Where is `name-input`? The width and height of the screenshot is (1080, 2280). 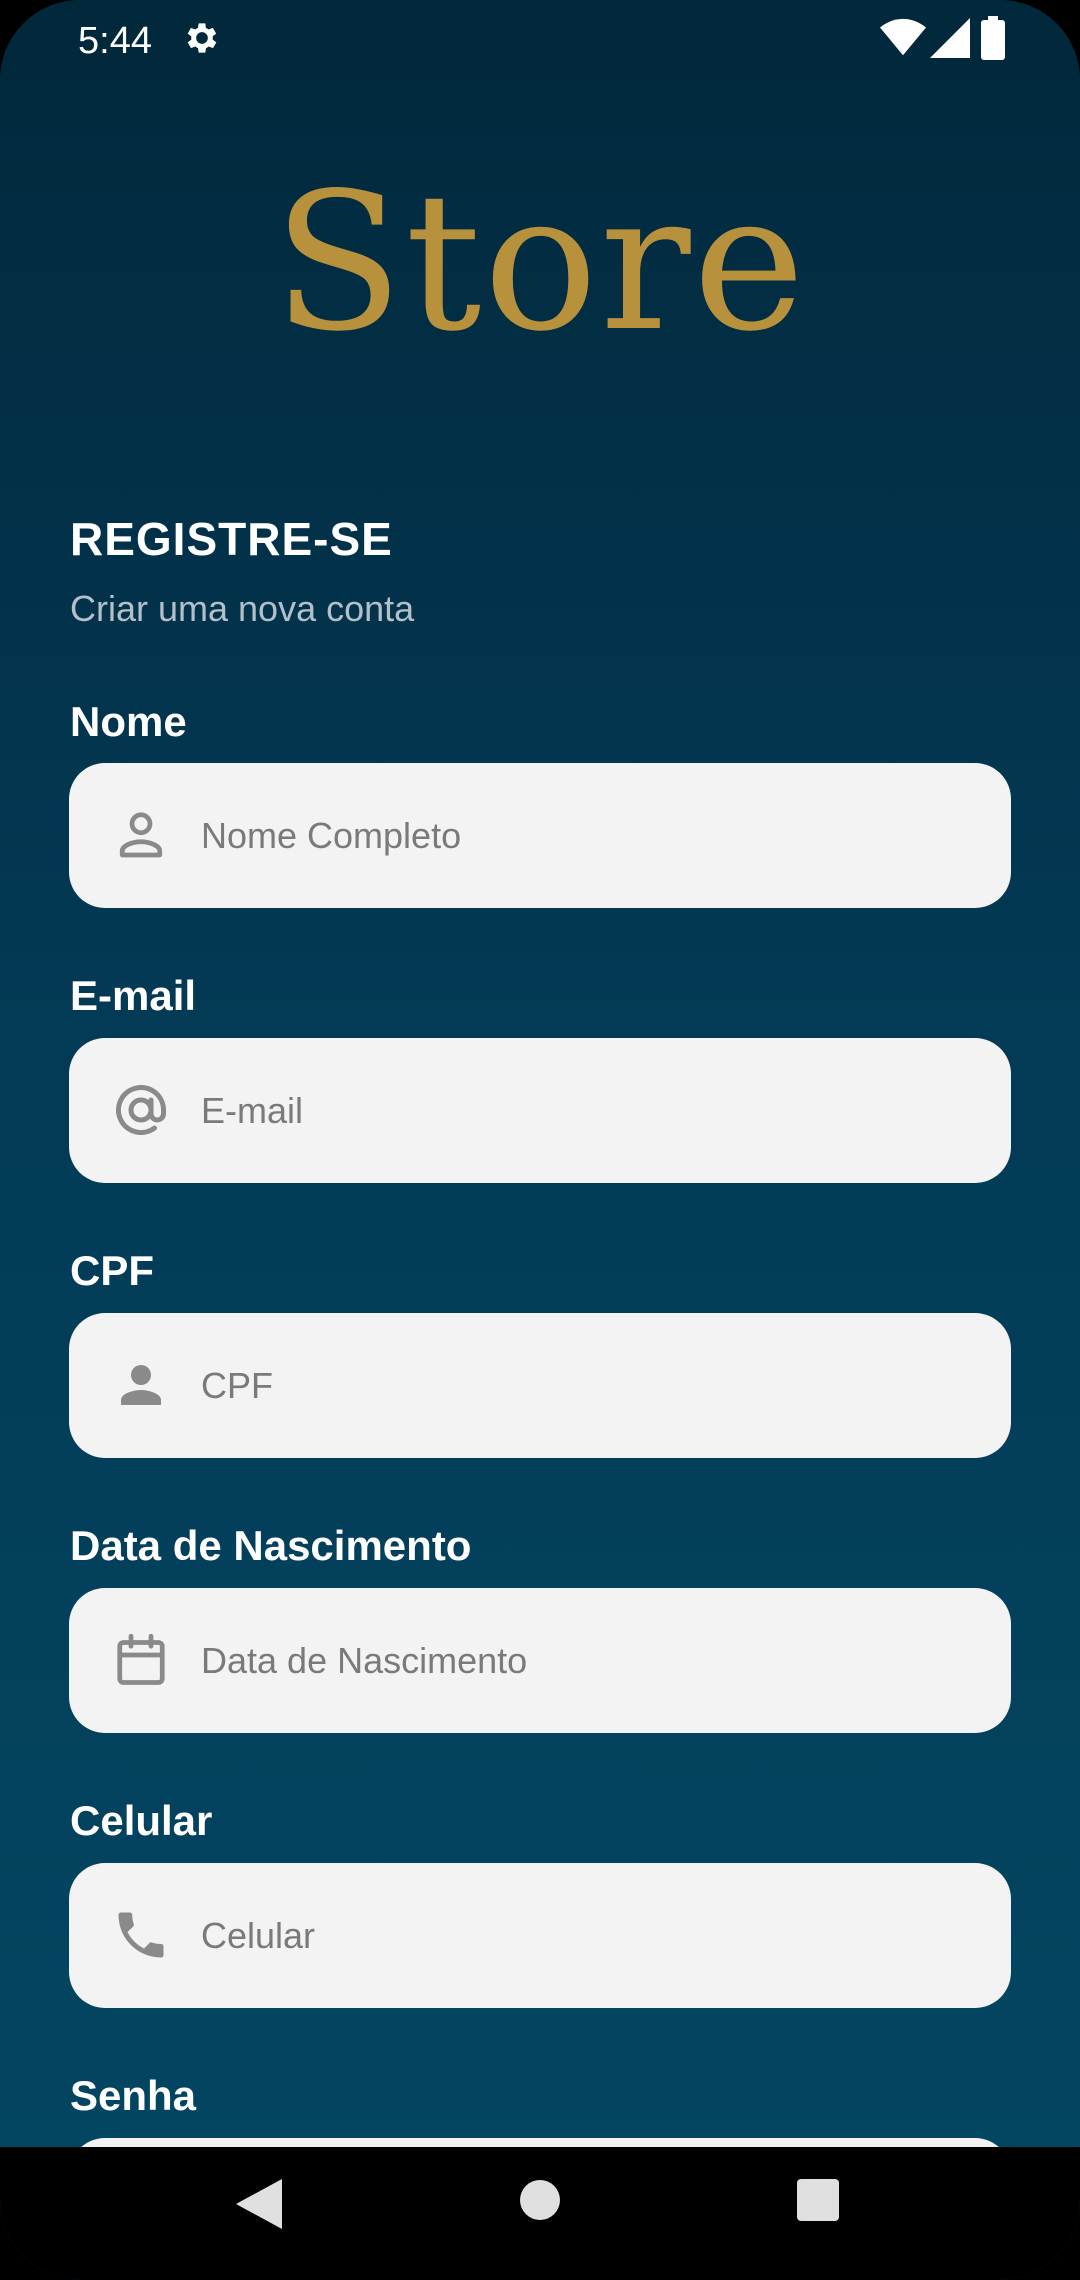
name-input is located at coordinates (591, 835).